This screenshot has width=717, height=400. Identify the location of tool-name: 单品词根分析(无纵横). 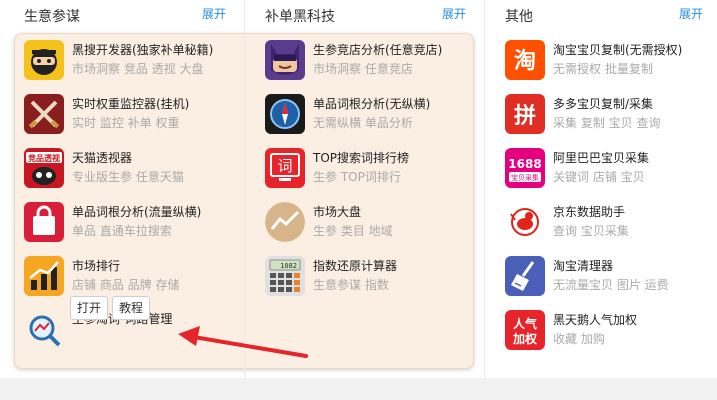
(372, 104).